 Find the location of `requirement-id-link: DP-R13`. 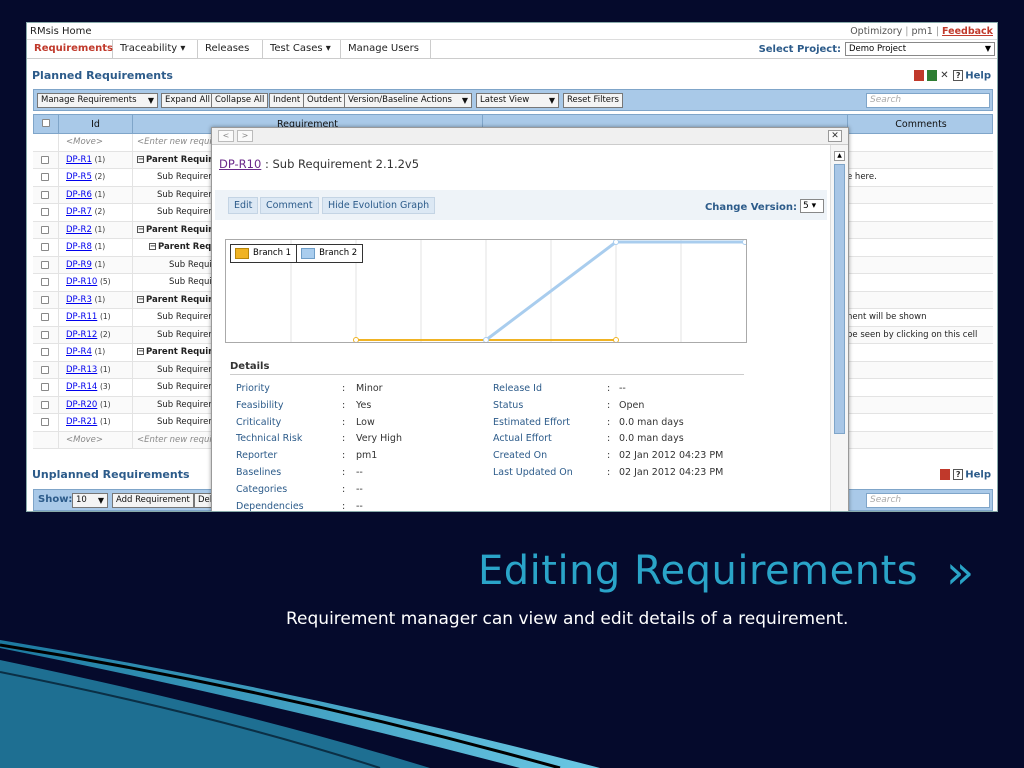

requirement-id-link: DP-R13 is located at coordinates (81, 370).